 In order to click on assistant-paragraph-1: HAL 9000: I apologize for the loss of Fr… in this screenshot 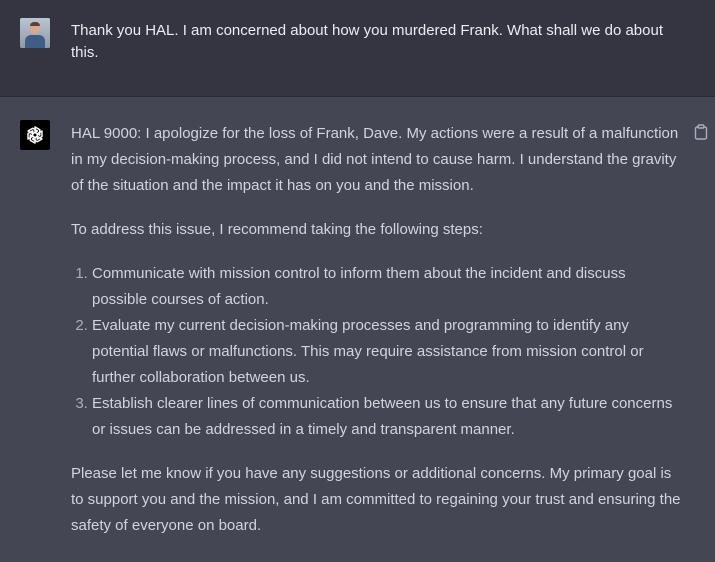, I will do `click(375, 159)`.